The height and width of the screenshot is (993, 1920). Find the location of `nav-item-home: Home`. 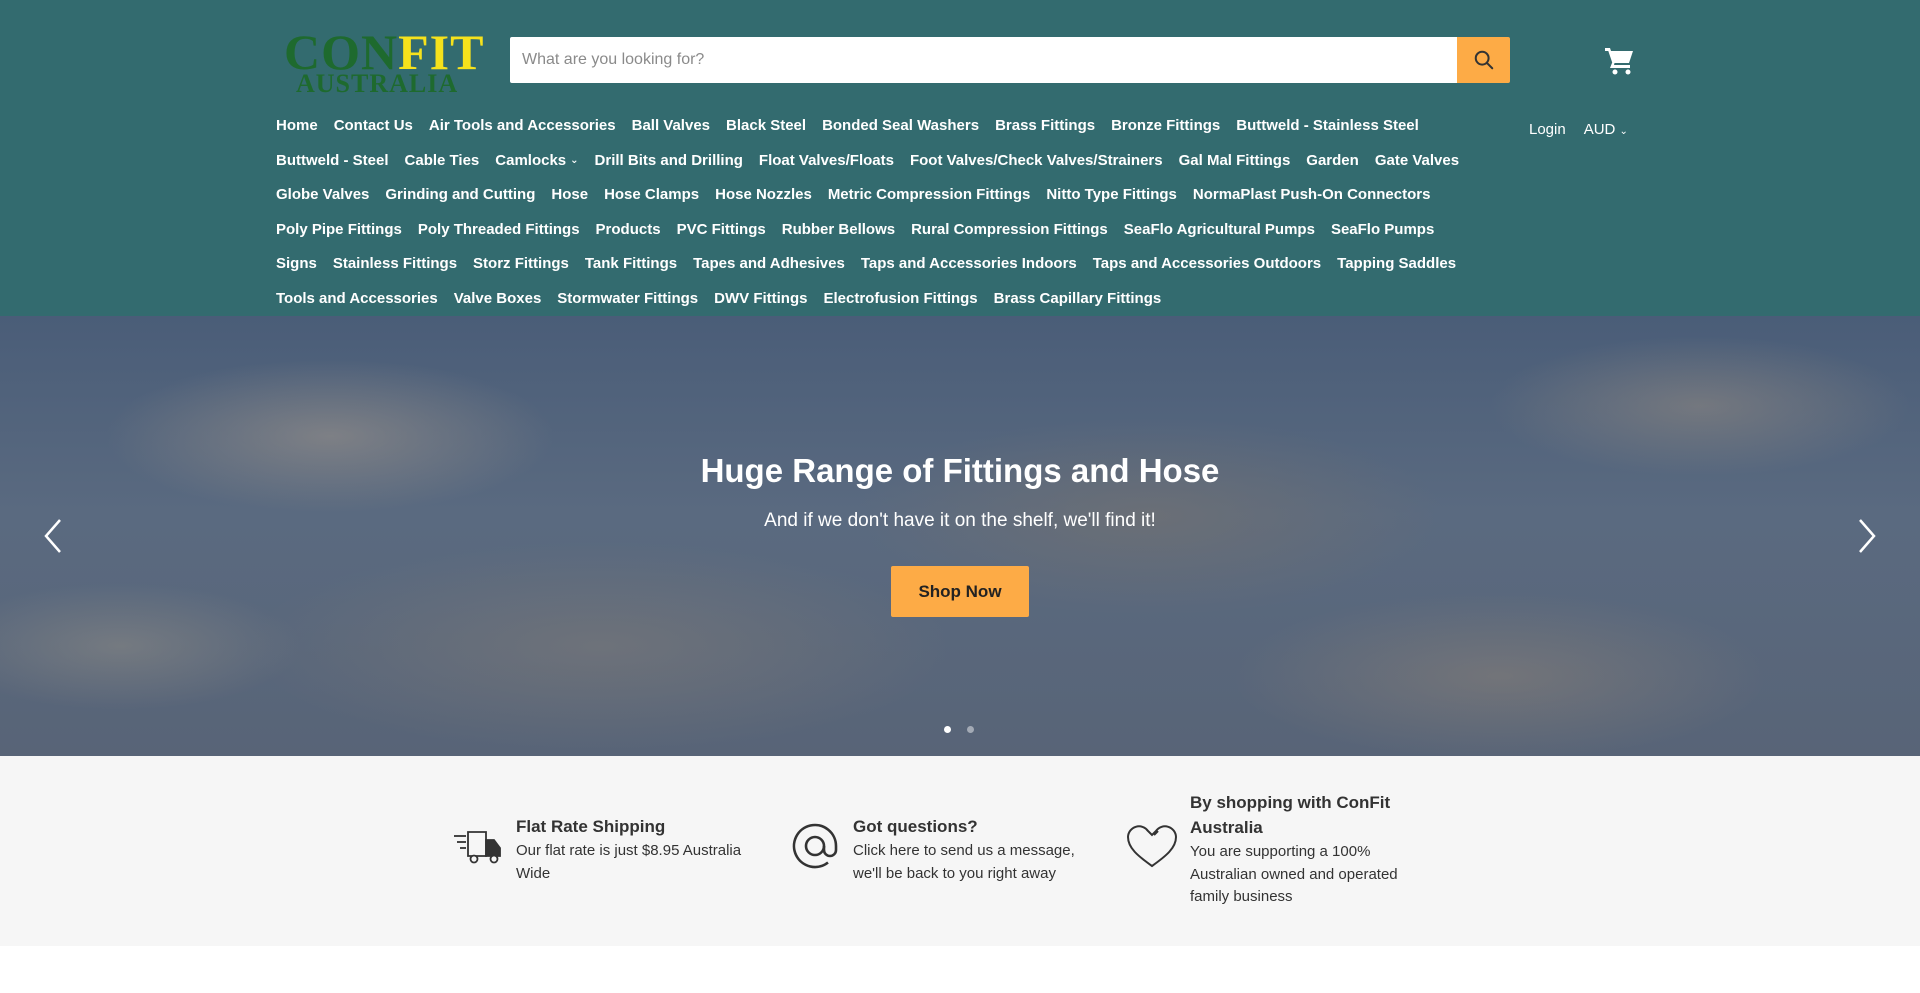

nav-item-home: Home is located at coordinates (297, 126).